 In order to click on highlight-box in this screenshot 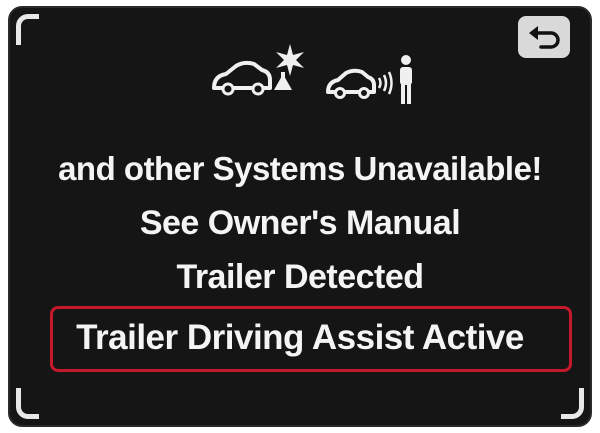, I will do `click(311, 339)`.